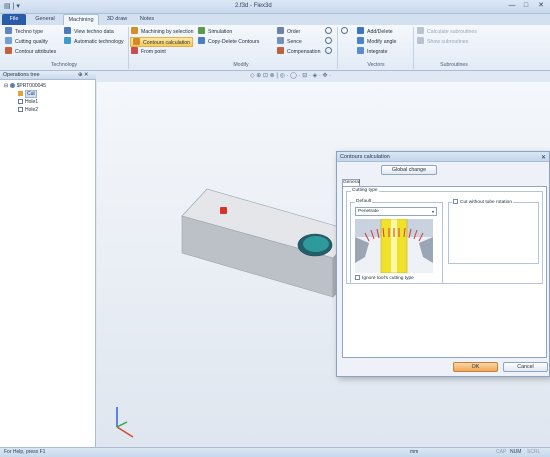 The height and width of the screenshot is (457, 550). What do you see at coordinates (201, 40) in the screenshot?
I see `copy-delete-contours-icon` at bounding box center [201, 40].